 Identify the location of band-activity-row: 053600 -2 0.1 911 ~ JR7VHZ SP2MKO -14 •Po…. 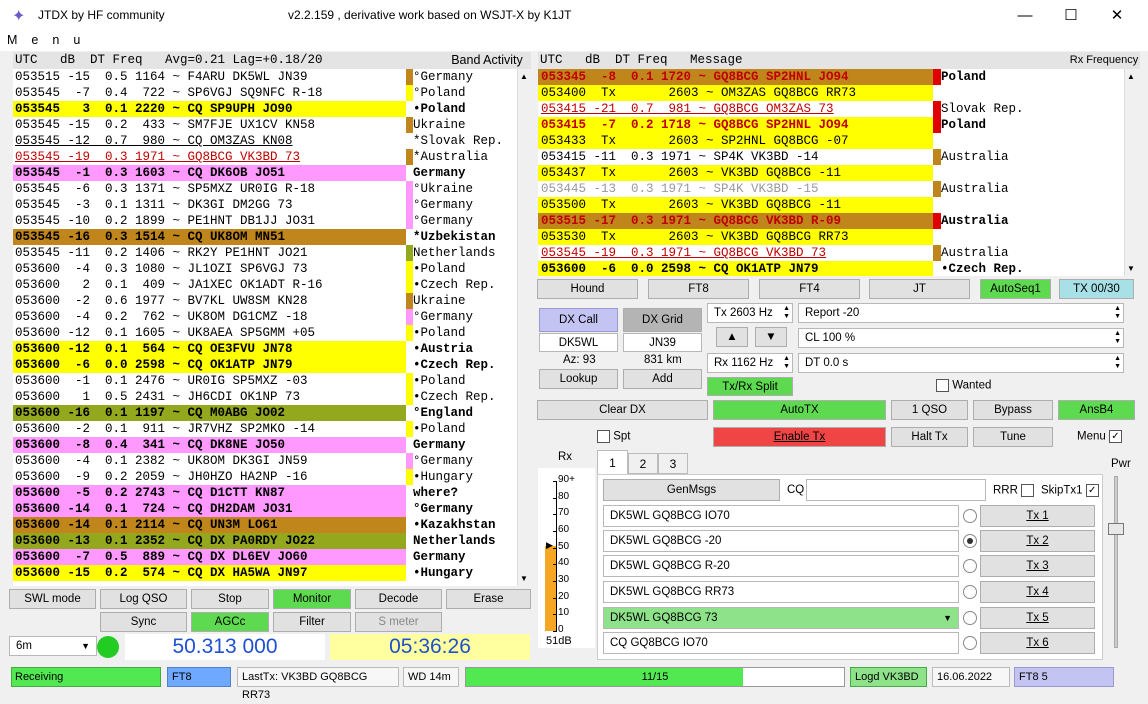
(265, 429).